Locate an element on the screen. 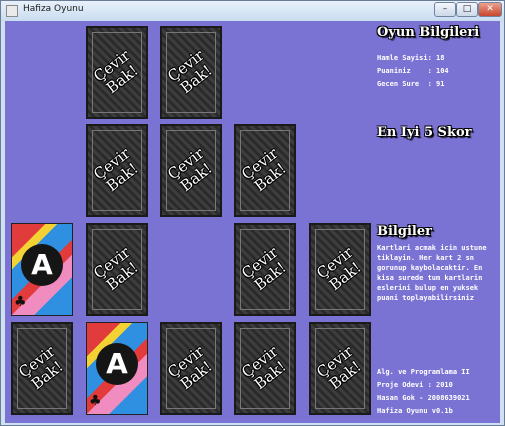  title-bar: Hafiza Oyunu – □ ✕ is located at coordinates (252, 11).